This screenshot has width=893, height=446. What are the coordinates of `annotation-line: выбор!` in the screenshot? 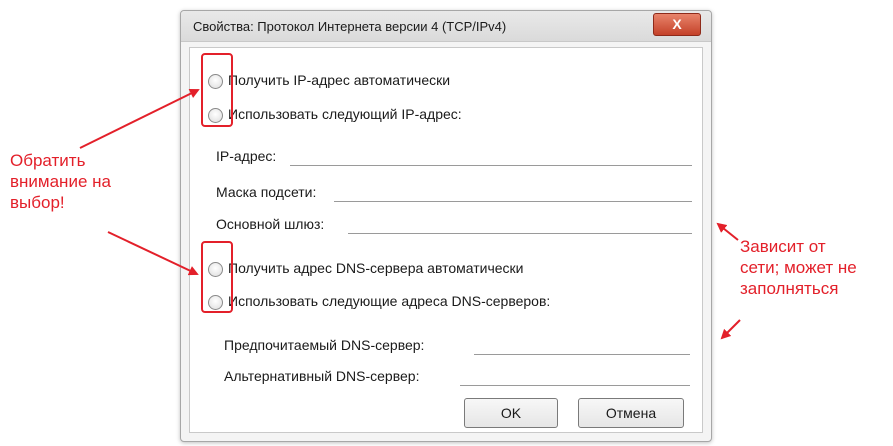 It's located at (37, 202).